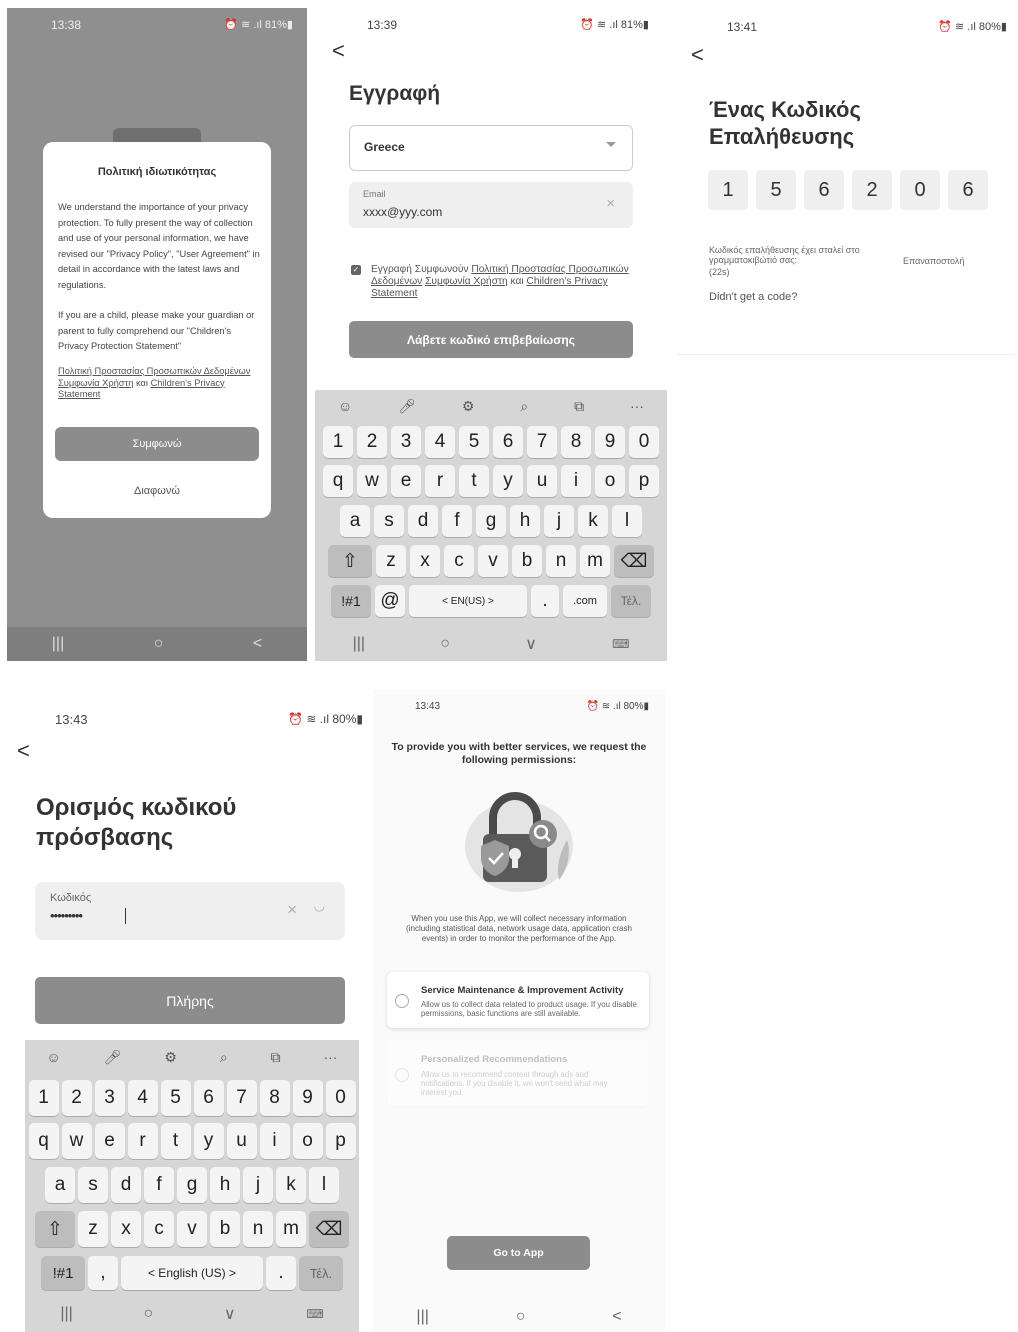  Describe the element at coordinates (728, 190) in the screenshot. I see `code-digit-box: 1` at that location.